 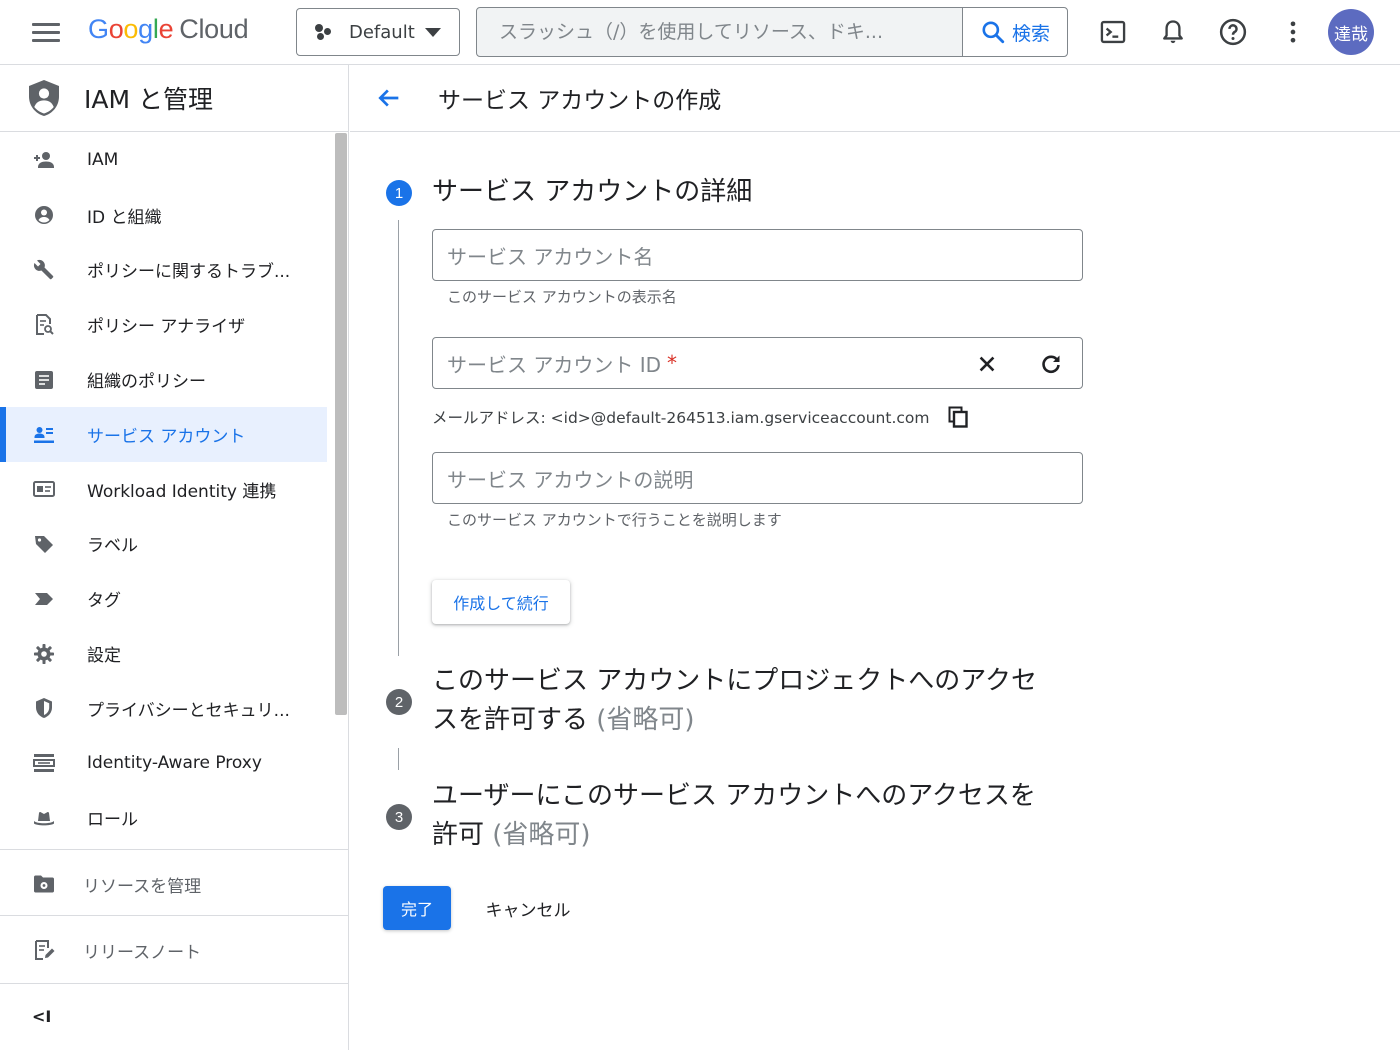 What do you see at coordinates (167, 160) in the screenshot?
I see `sidebar-item-iam: IAM` at bounding box center [167, 160].